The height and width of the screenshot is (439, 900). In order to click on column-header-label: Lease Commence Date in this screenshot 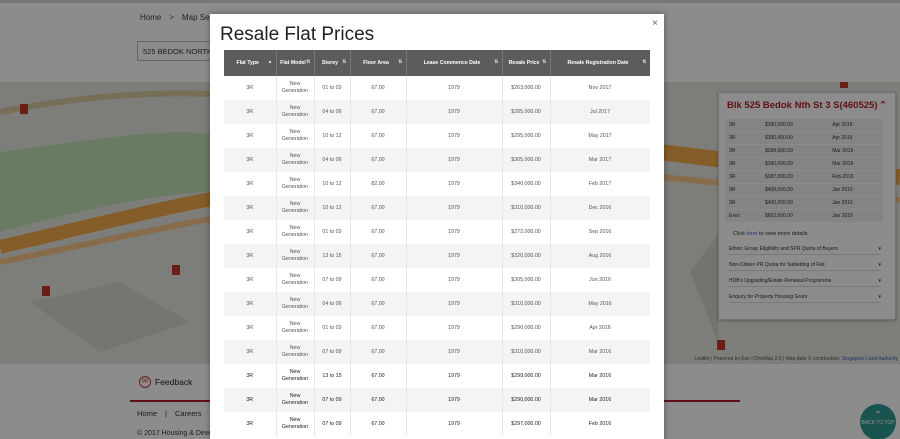, I will do `click(452, 63)`.